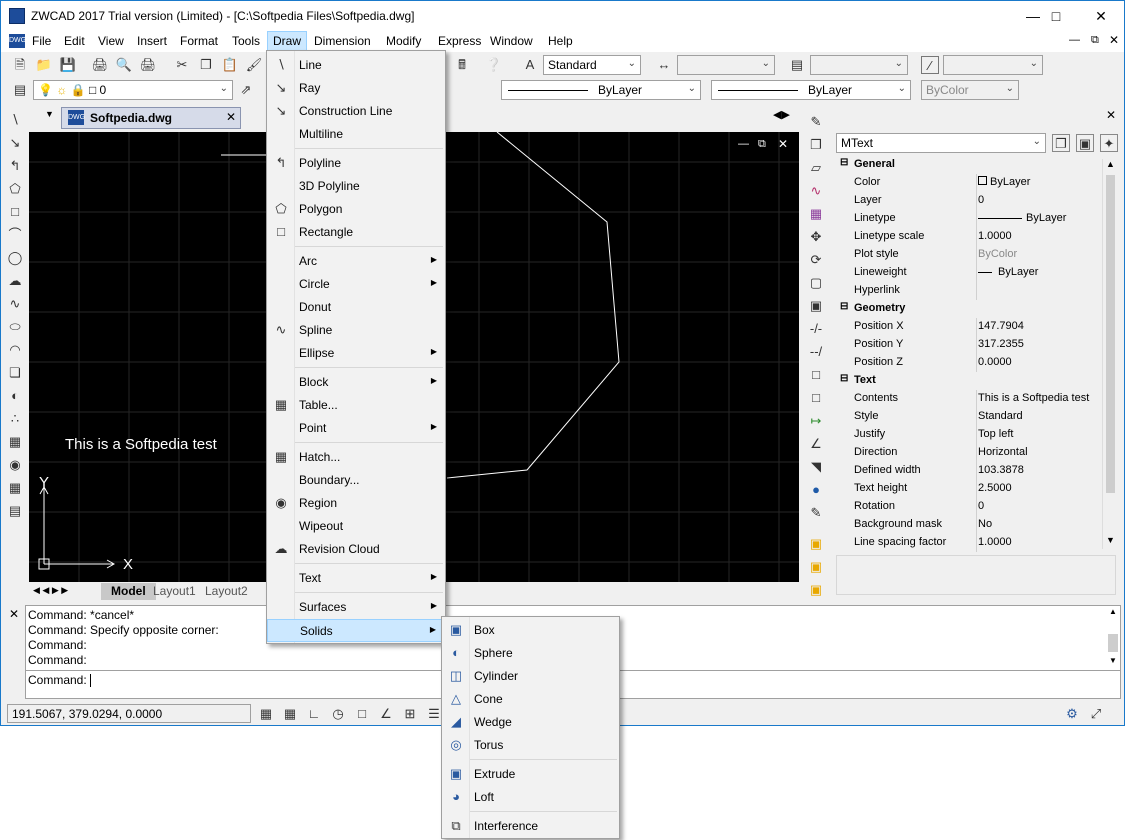  I want to click on ellipse-arc-icon: ◠, so click(15, 350).